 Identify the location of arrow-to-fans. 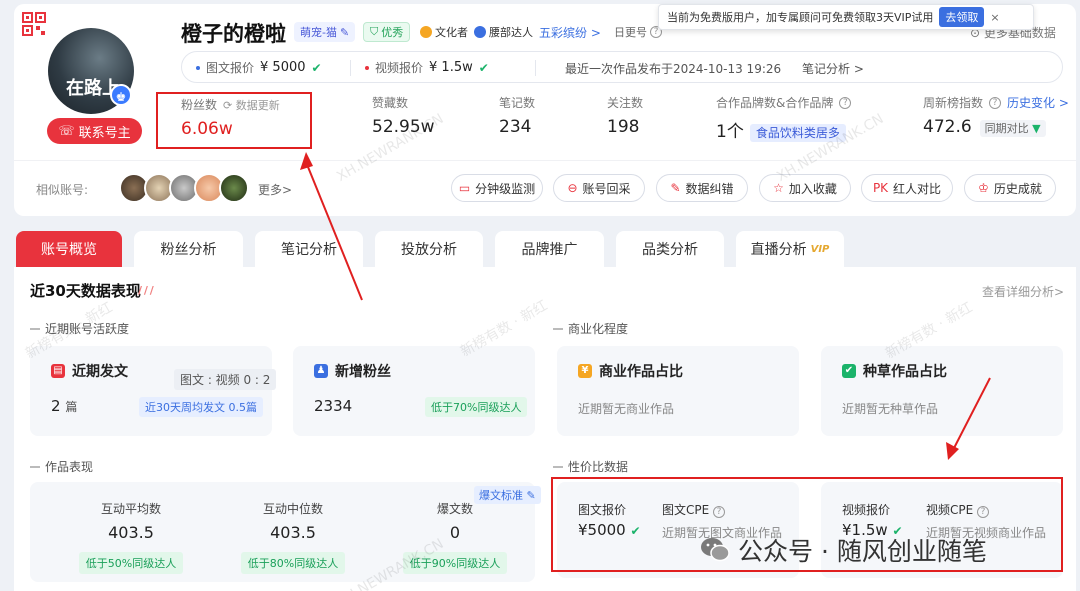
(334, 231).